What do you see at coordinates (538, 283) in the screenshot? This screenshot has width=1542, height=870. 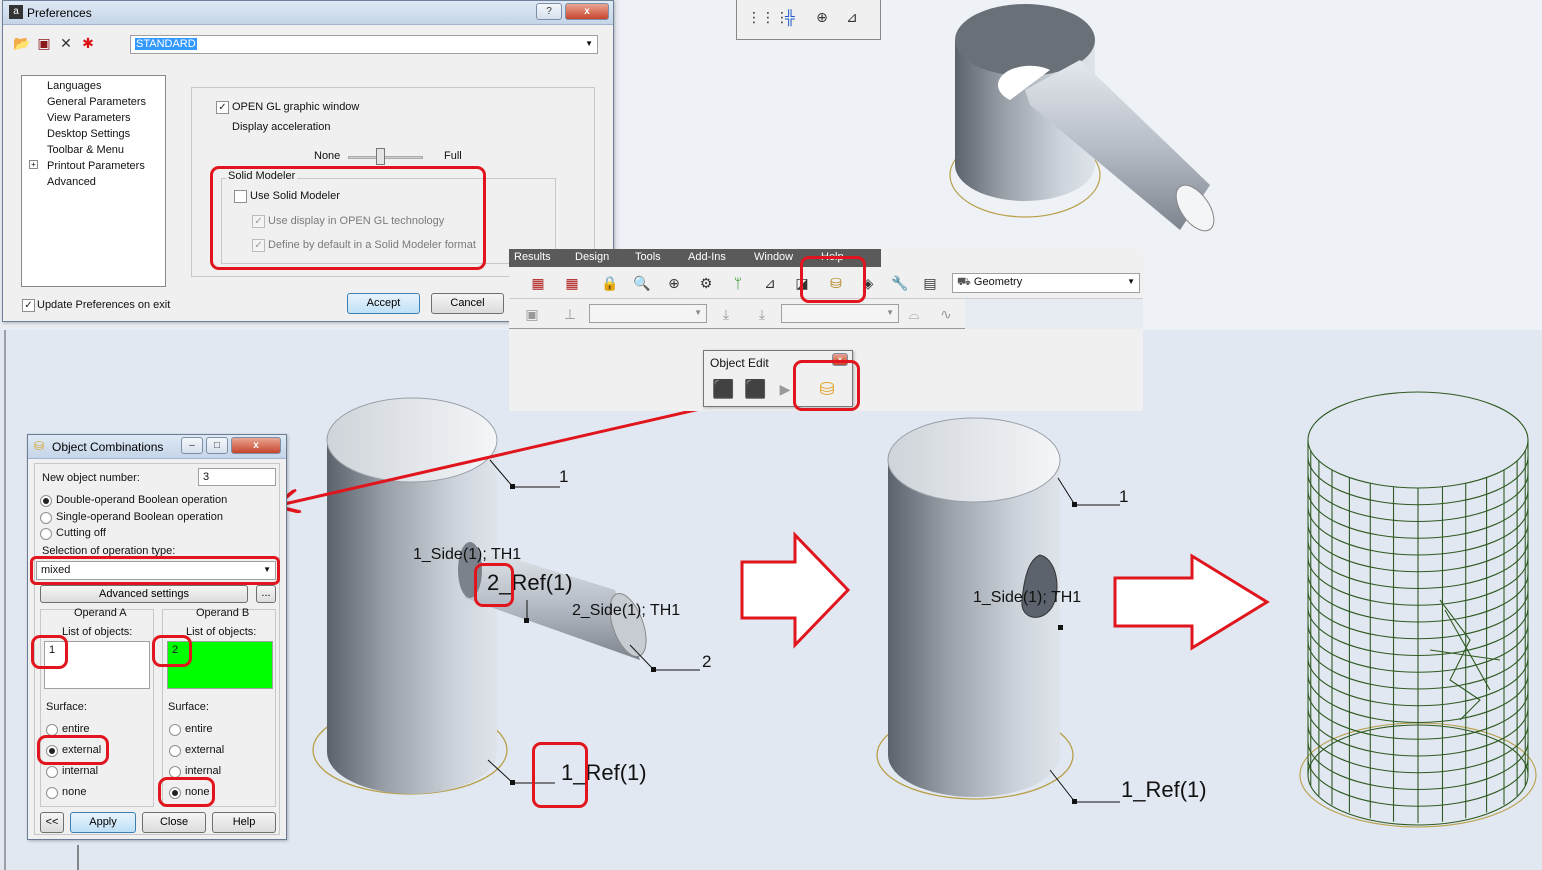 I see `table-icon: ▦` at bounding box center [538, 283].